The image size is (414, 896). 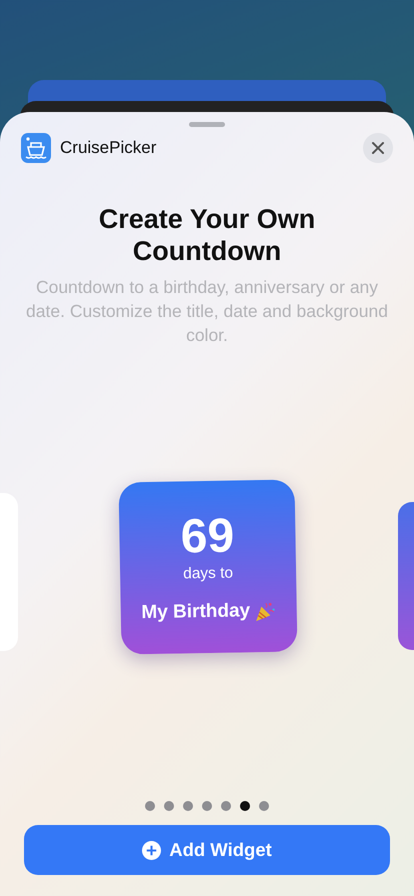 I want to click on close-button, so click(x=378, y=148).